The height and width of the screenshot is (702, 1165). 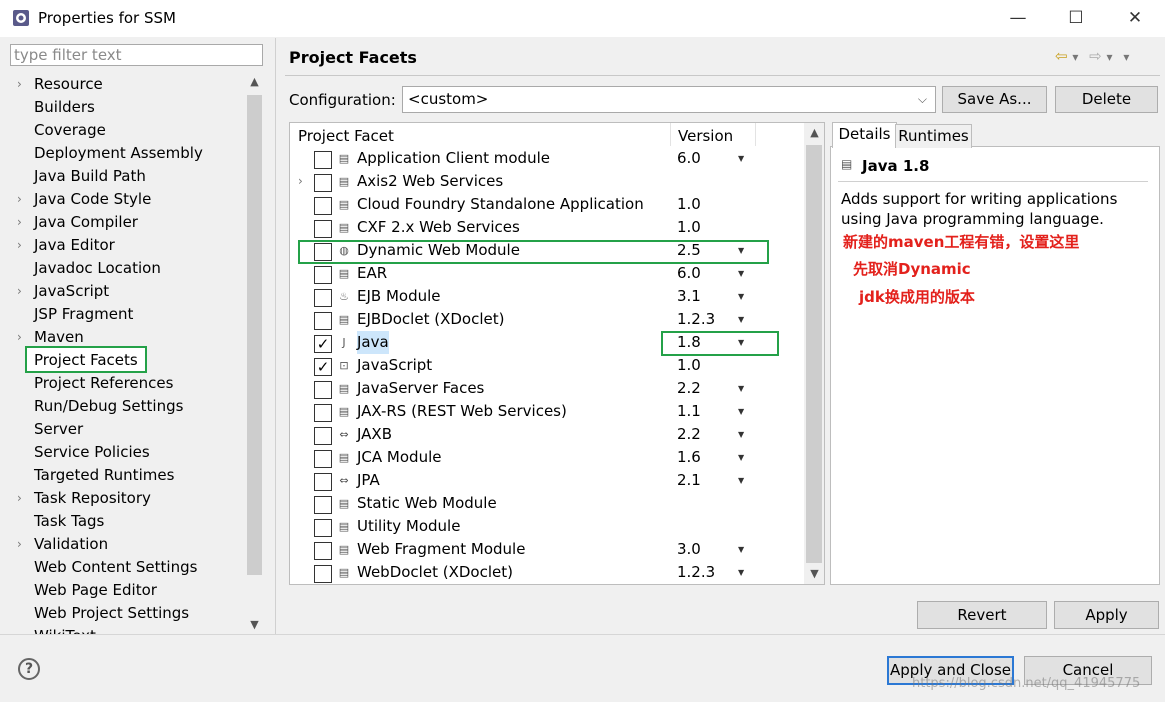 I want to click on sidebar-item: Web Project Settings, so click(x=124, y=613).